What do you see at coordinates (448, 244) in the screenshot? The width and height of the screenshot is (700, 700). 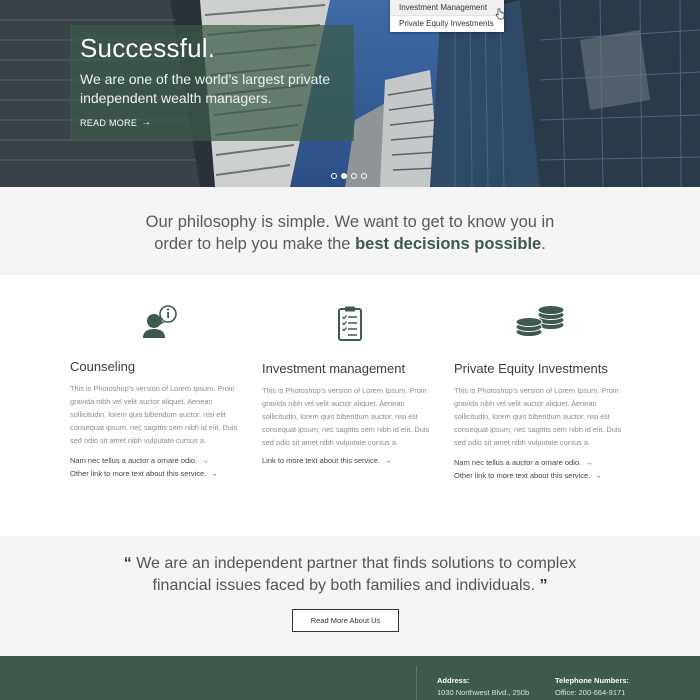 I see `philosophy-emphasis: best decisions possible` at bounding box center [448, 244].